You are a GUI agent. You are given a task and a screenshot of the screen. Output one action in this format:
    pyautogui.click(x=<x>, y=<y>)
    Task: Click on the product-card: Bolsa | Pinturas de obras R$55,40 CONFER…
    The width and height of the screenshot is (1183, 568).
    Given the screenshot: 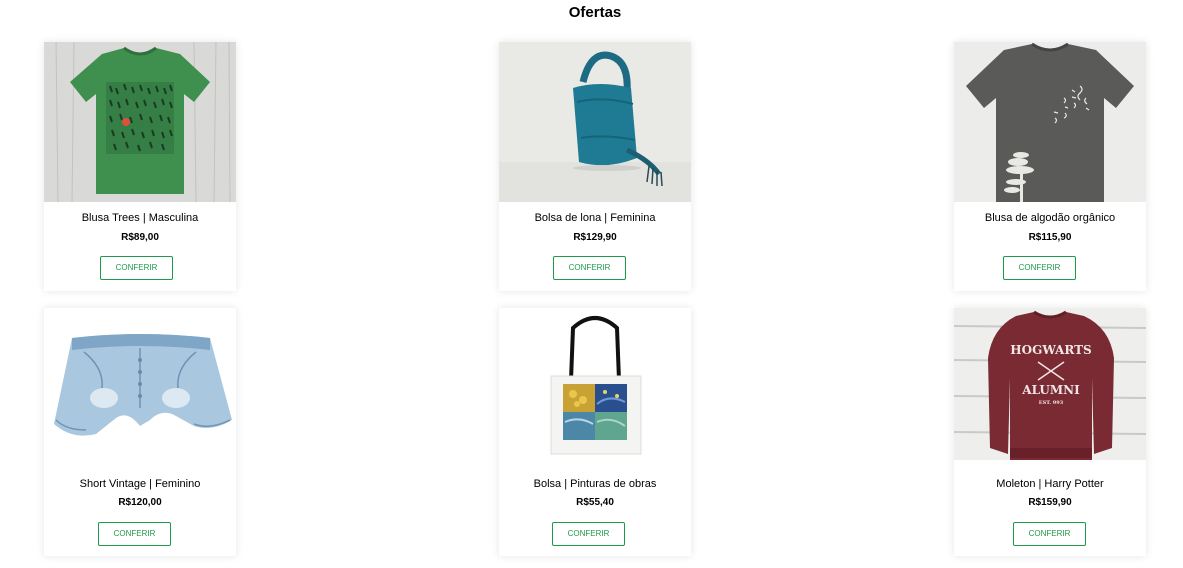 What is the action you would take?
    pyautogui.click(x=595, y=432)
    